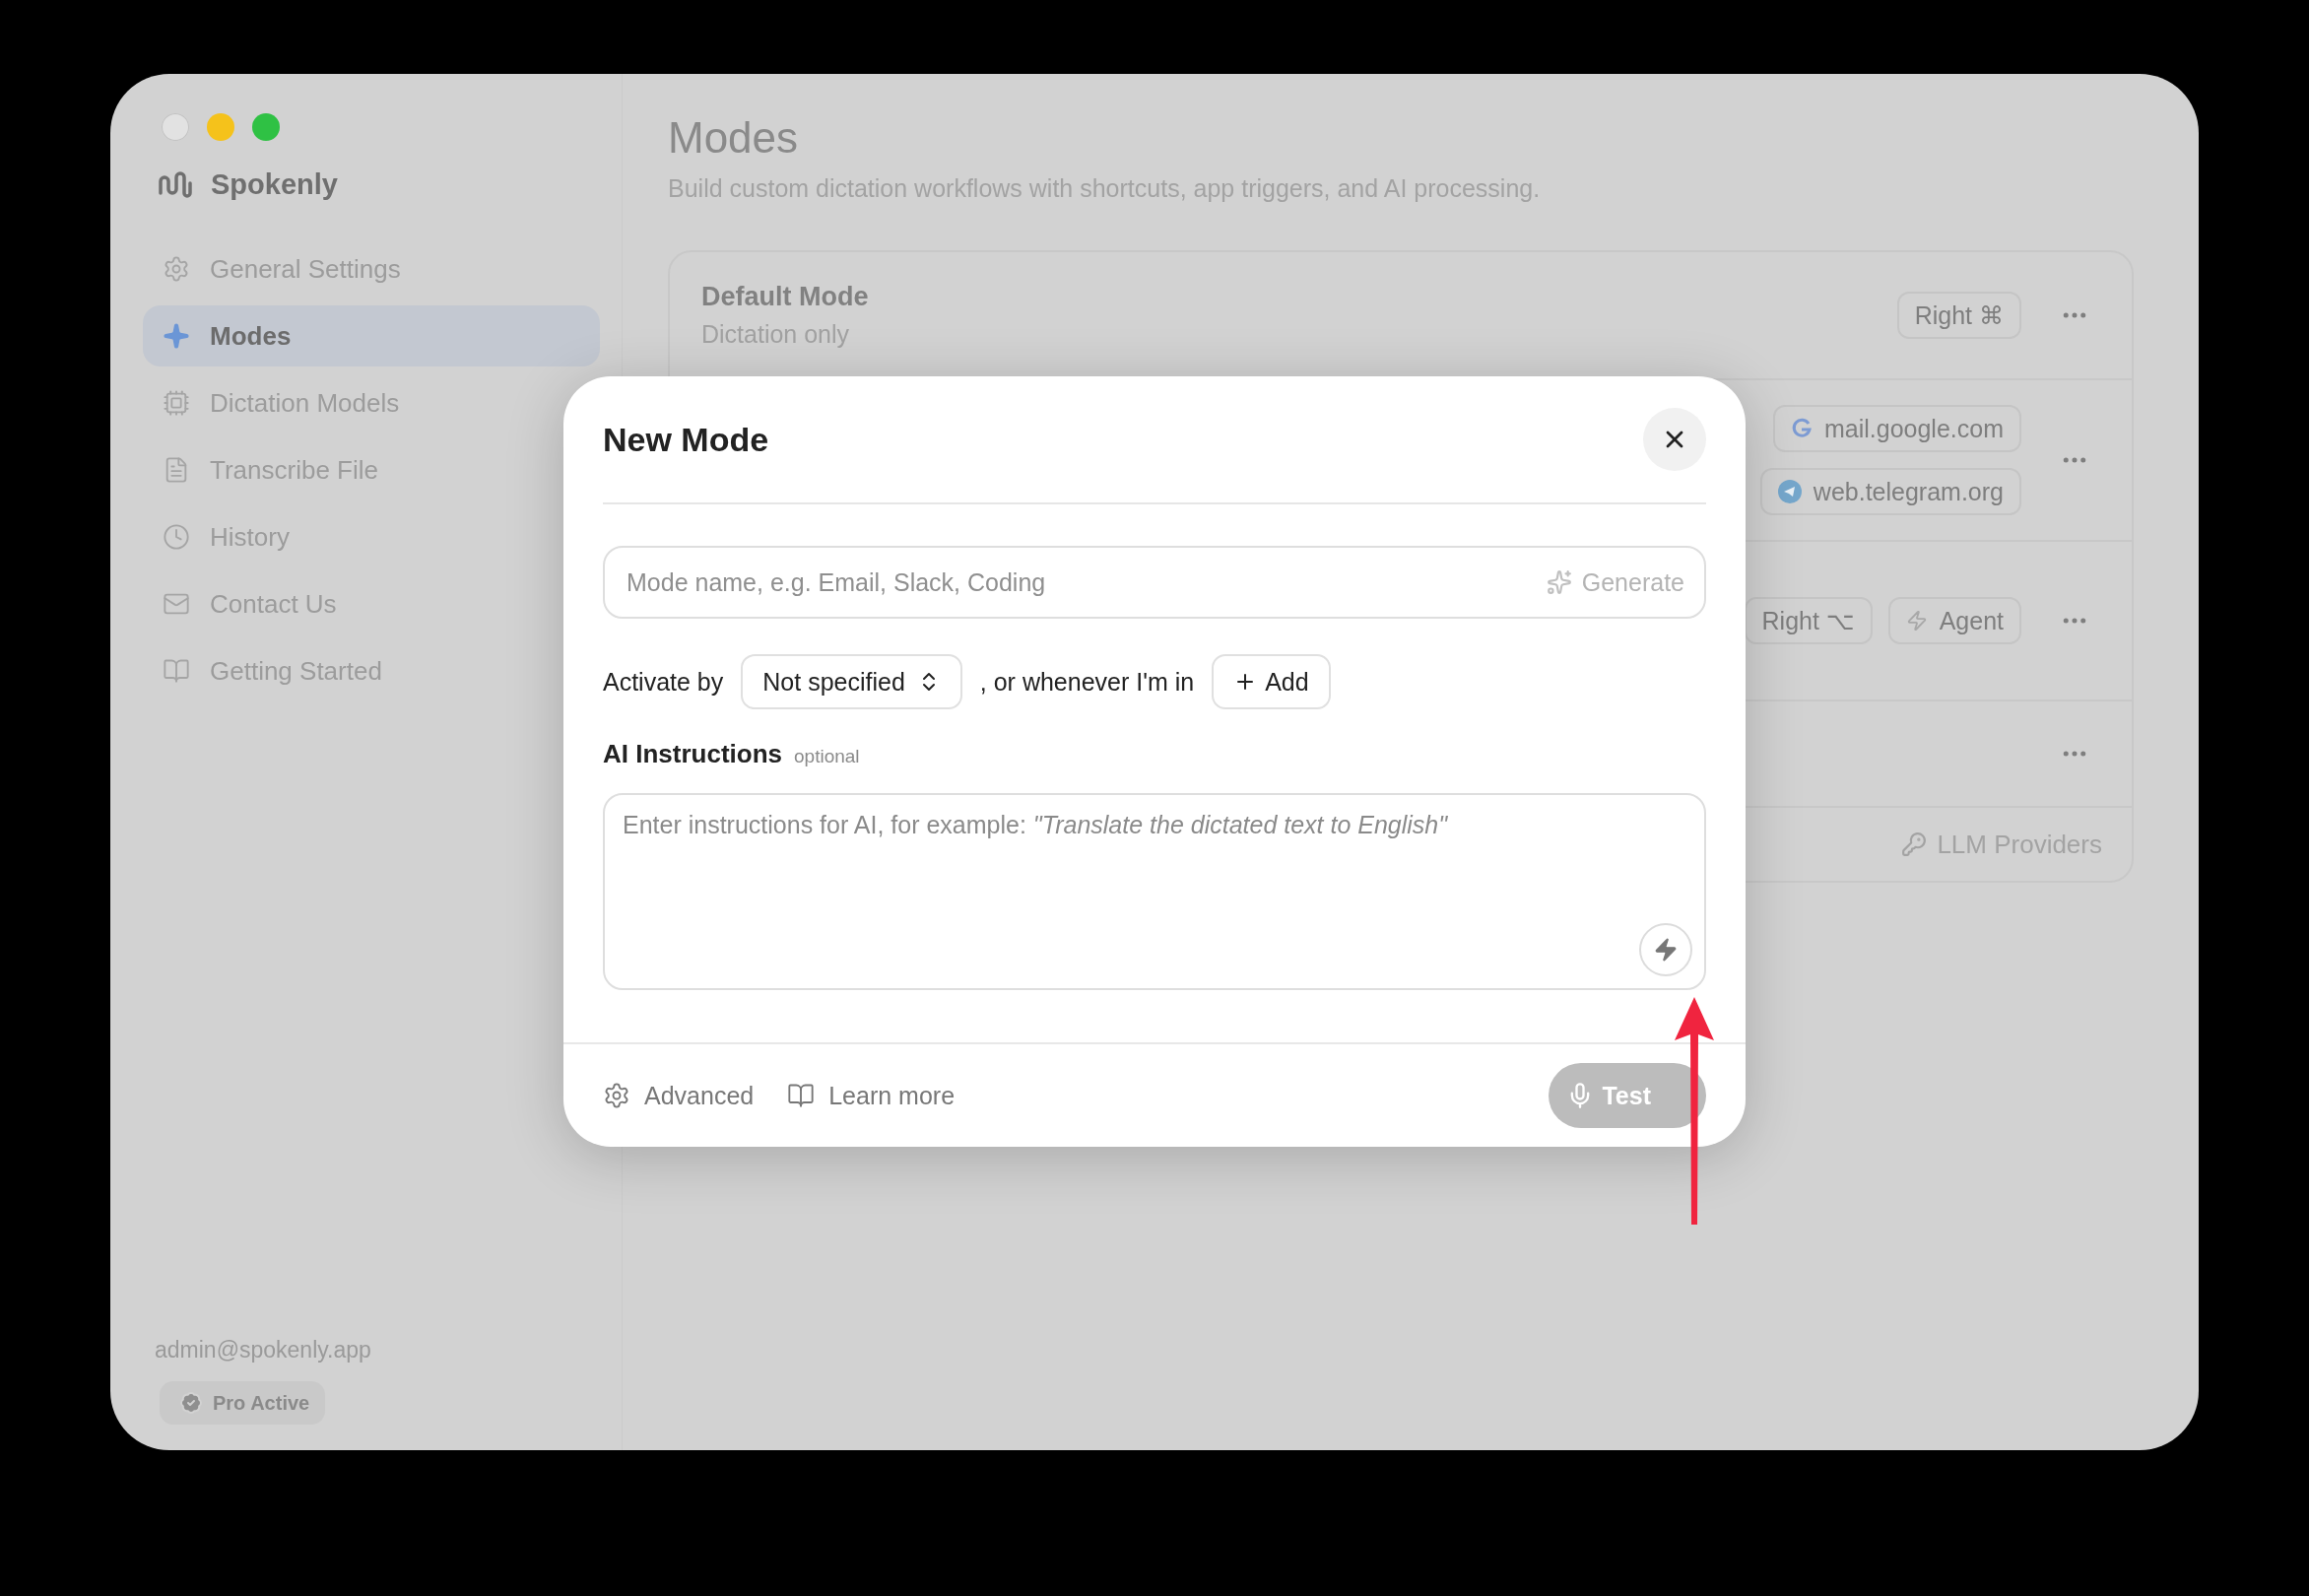  I want to click on app-name: Spokenly, so click(274, 184).